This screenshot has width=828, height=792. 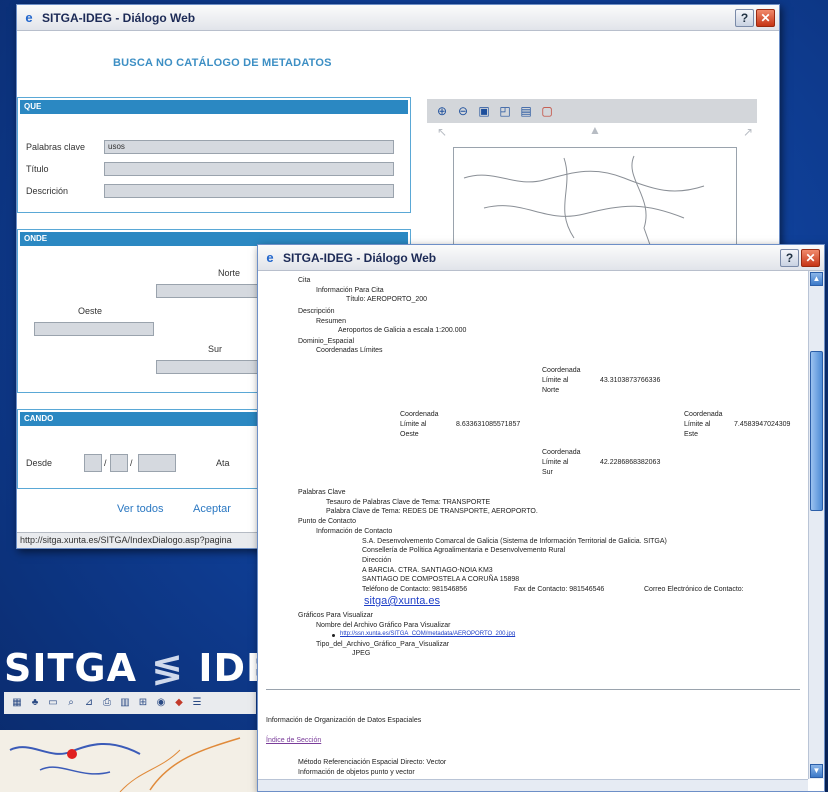 I want to click on print-icon: ⎙, so click(x=107, y=703).